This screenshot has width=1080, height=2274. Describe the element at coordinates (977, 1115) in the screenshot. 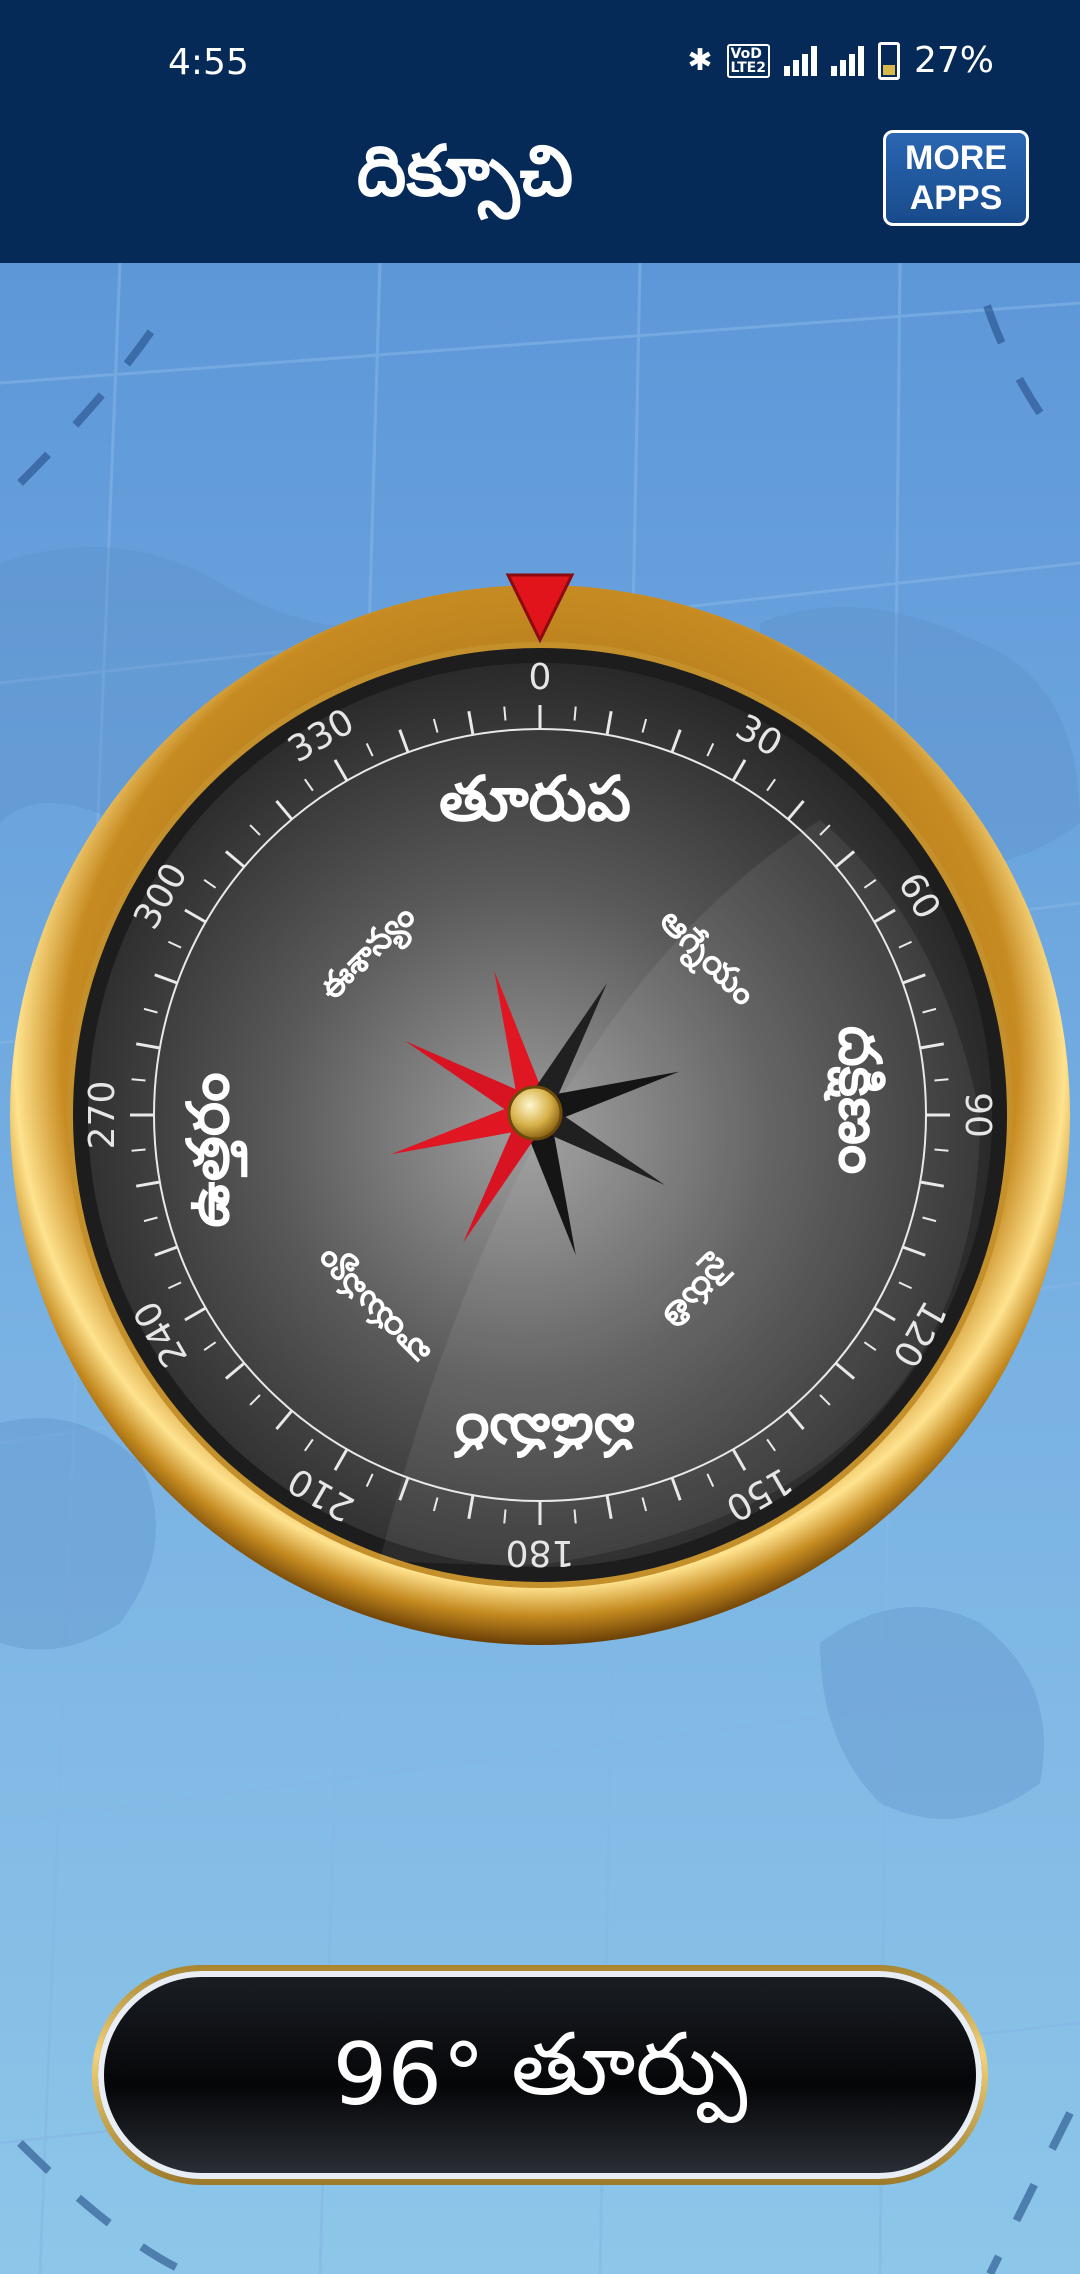

I see `dial-degree-label: 90` at that location.